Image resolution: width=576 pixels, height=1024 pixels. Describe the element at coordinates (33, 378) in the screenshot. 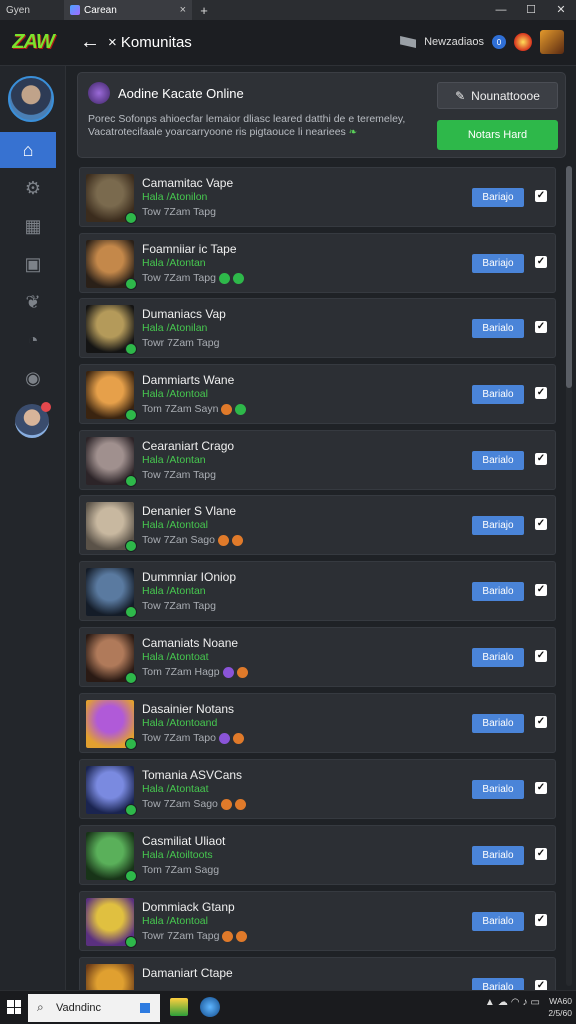

I see `shield-icon: ◉` at that location.